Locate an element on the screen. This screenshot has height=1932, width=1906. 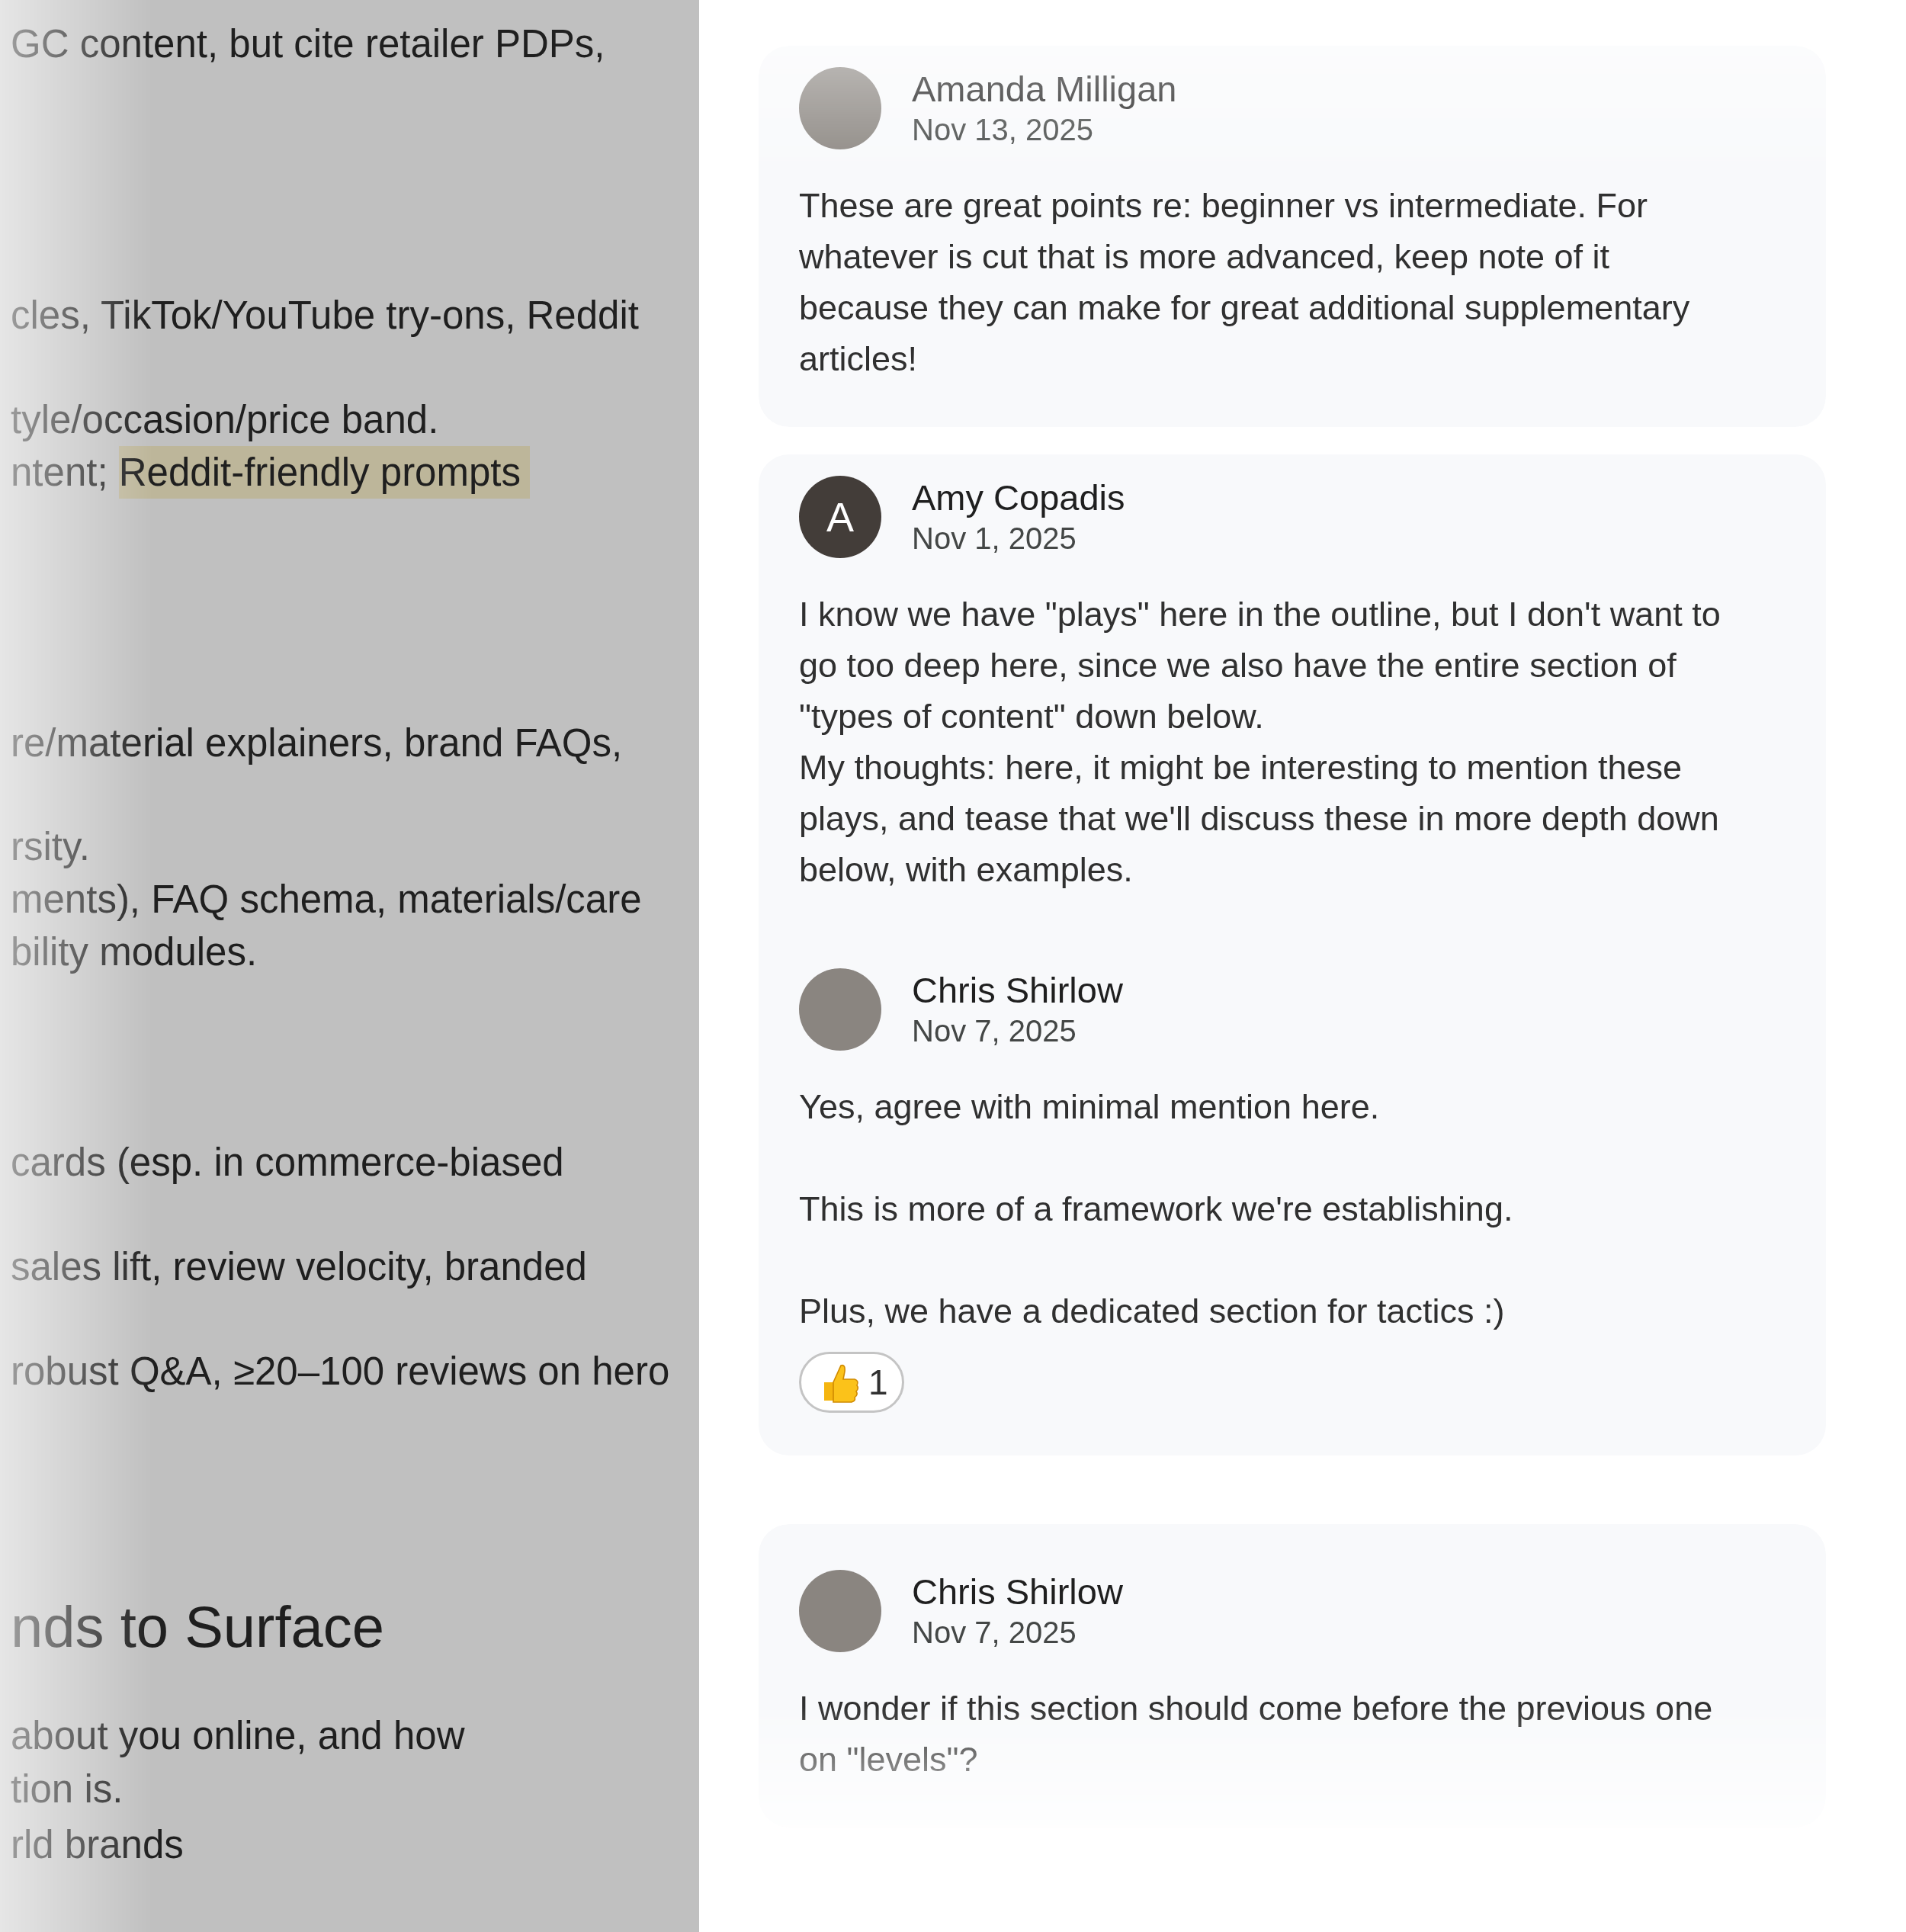
document-text: cles, TikTok/YouTube try-ons, Reddit is located at coordinates (325, 315).